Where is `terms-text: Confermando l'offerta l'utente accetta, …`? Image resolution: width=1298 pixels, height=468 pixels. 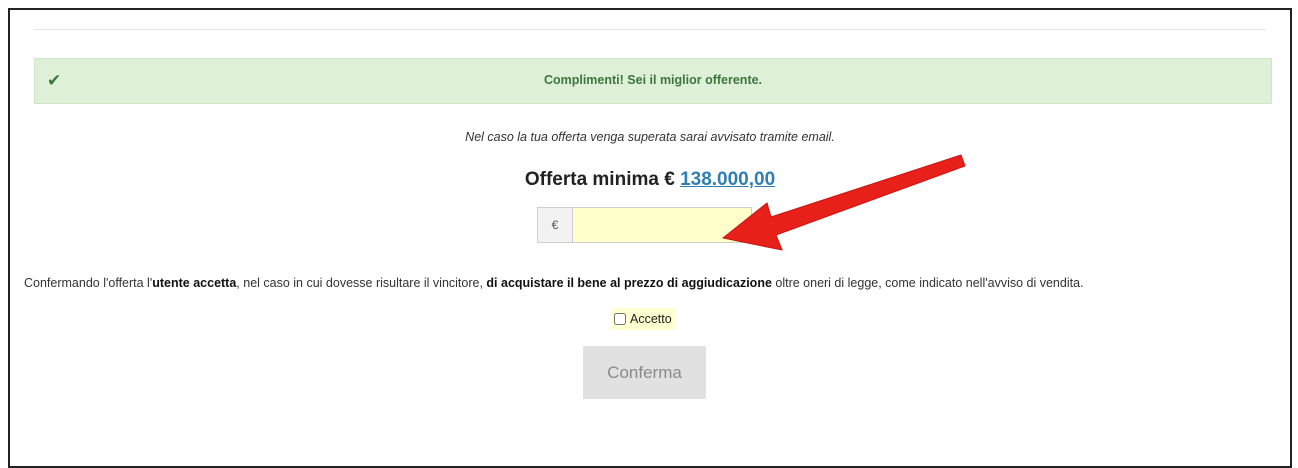 terms-text: Confermando l'offerta l'utente accetta, … is located at coordinates (639, 283).